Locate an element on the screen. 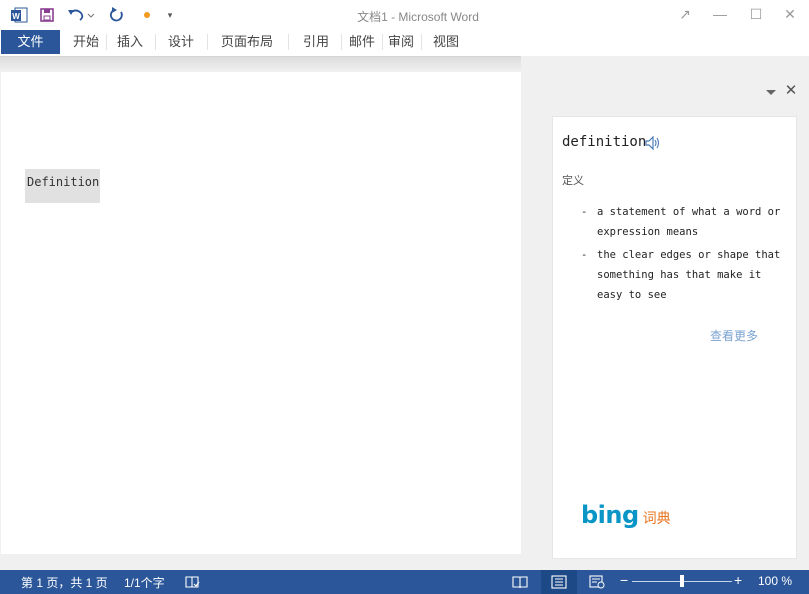 This screenshot has width=809, height=594. tab-insert: 插入 is located at coordinates (130, 42).